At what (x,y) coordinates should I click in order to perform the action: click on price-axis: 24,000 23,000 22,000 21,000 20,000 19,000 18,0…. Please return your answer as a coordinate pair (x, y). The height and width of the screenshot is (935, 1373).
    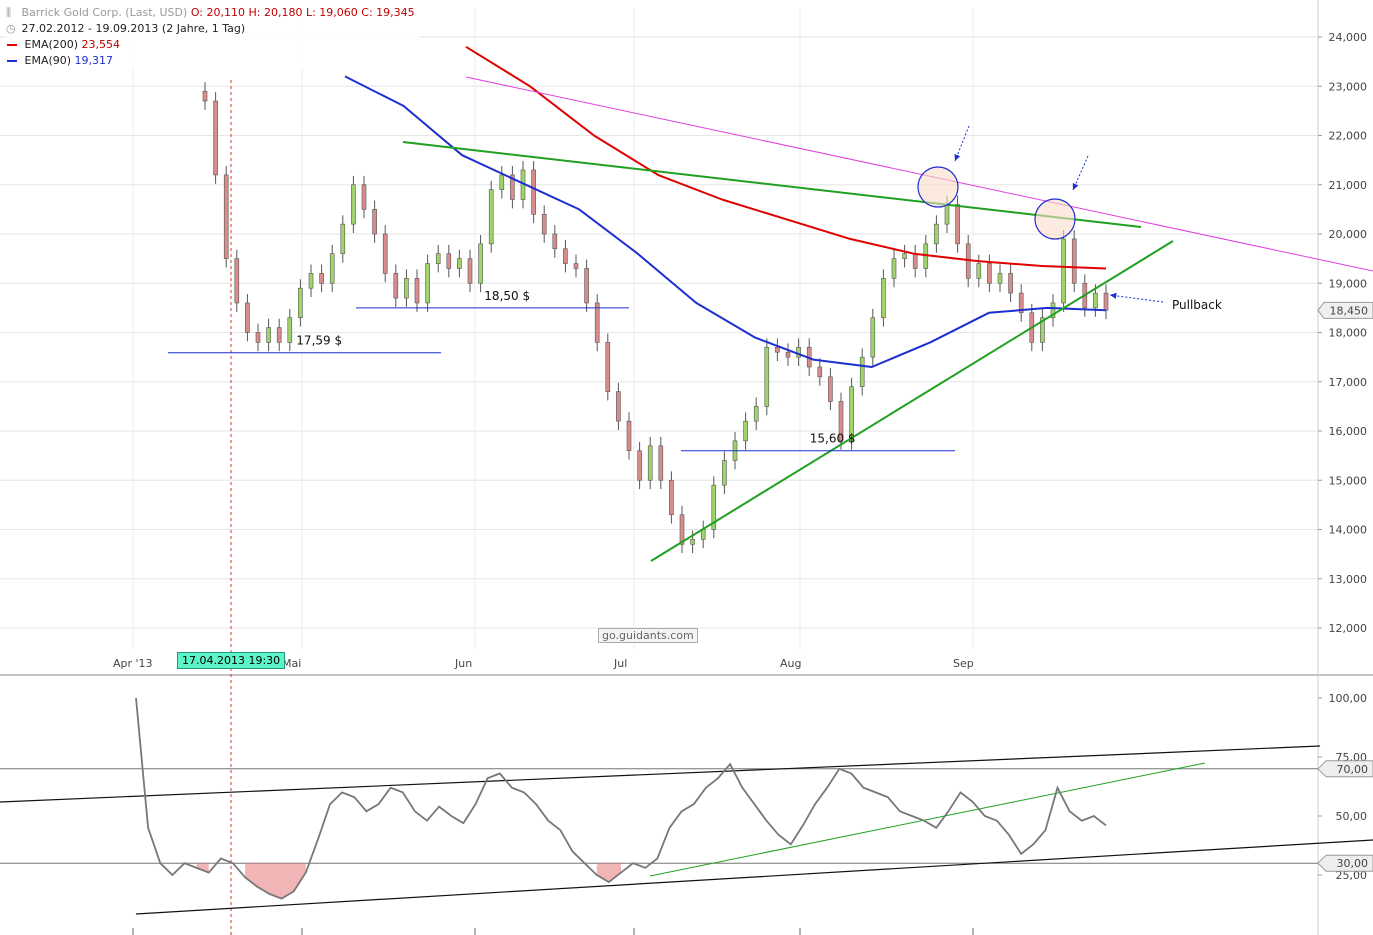
    Looking at the image, I should click on (1345, 333).